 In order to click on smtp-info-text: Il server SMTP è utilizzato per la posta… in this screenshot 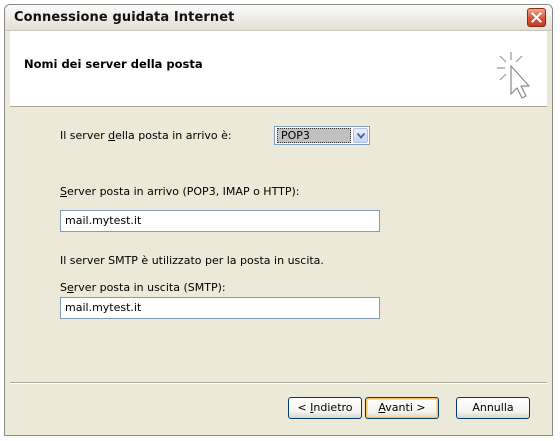, I will do `click(192, 260)`.